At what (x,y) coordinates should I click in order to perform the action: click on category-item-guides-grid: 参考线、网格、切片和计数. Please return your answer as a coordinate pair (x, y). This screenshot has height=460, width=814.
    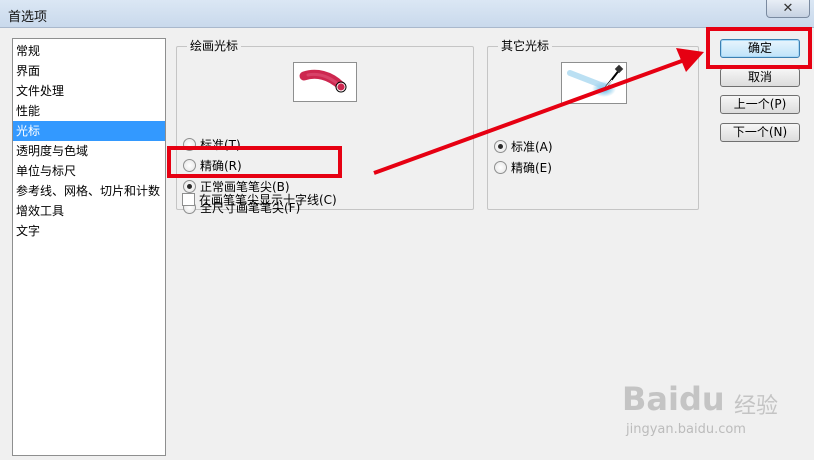
    Looking at the image, I should click on (89, 191).